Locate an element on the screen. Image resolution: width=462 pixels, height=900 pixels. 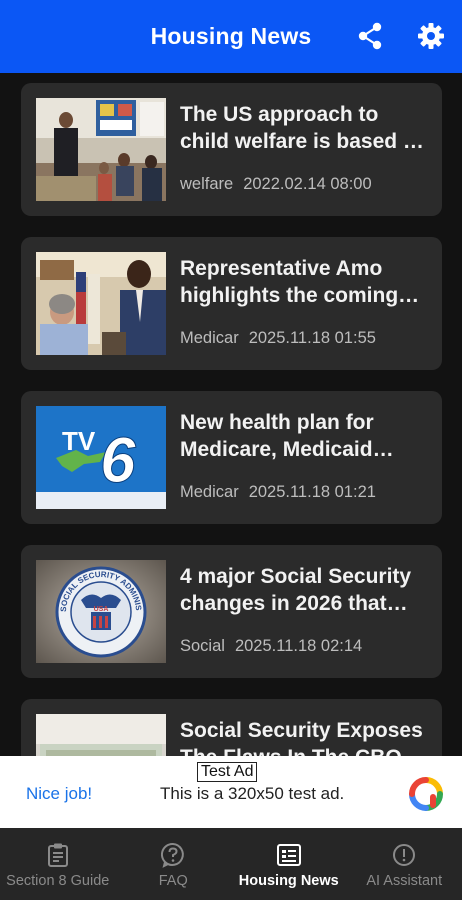
article-date: 2022.02.14 08:00 is located at coordinates (307, 184).